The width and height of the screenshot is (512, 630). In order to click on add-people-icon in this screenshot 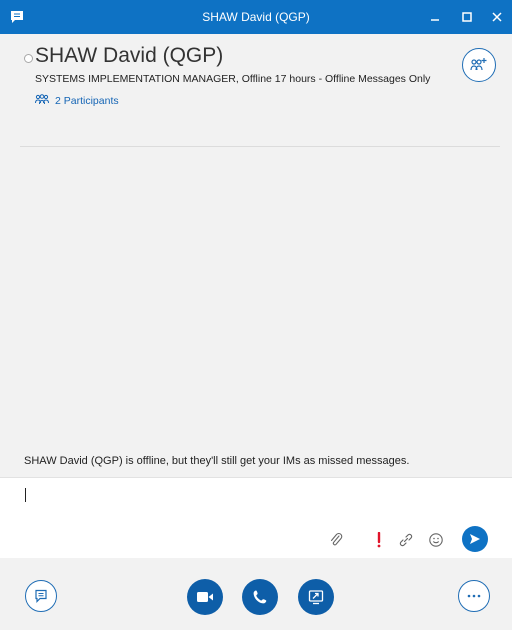, I will do `click(478, 64)`.